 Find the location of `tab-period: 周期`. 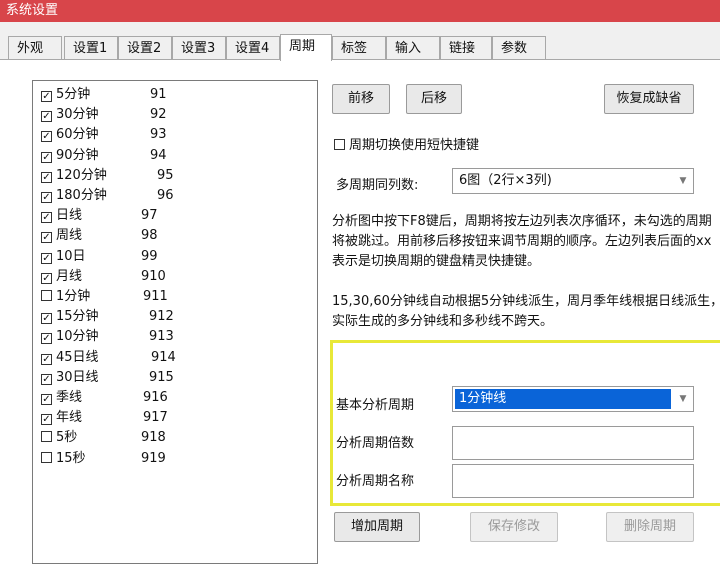

tab-period: 周期 is located at coordinates (306, 47).